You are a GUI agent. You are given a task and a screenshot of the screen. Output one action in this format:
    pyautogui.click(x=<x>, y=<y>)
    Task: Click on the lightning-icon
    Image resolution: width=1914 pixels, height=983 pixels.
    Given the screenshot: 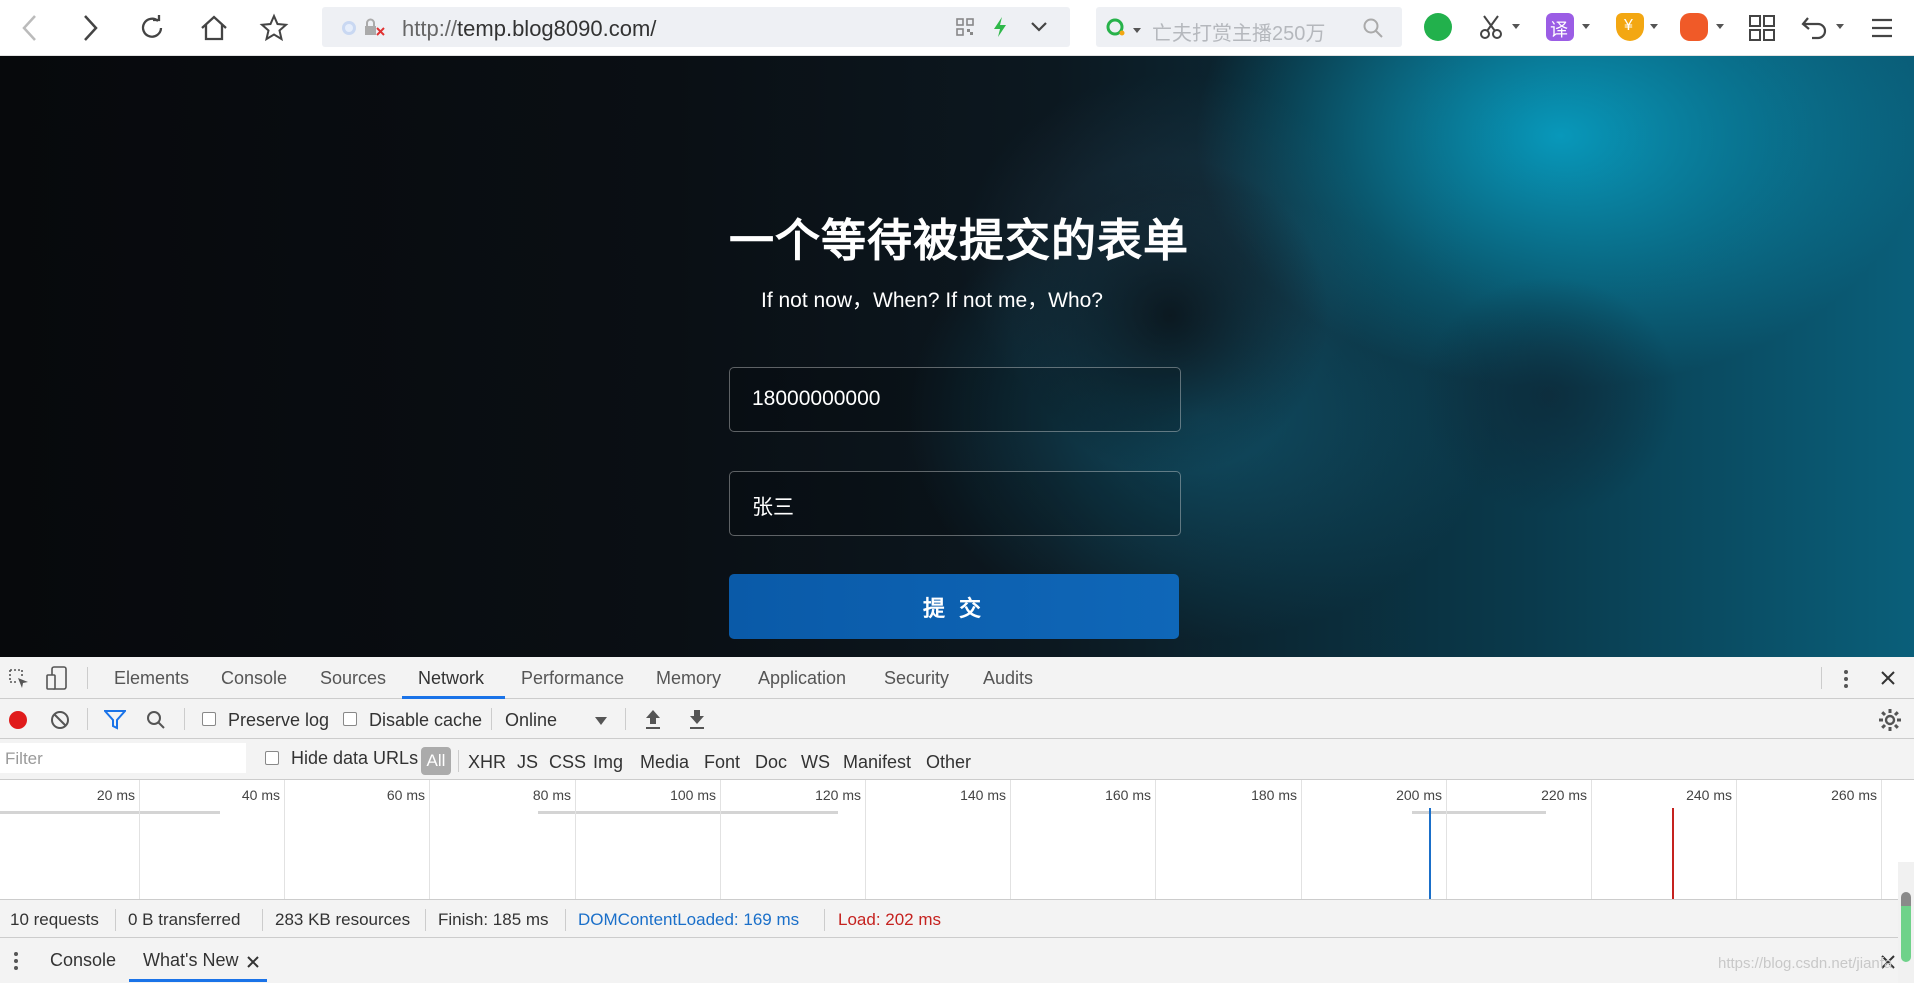 What is the action you would take?
    pyautogui.click(x=1000, y=27)
    